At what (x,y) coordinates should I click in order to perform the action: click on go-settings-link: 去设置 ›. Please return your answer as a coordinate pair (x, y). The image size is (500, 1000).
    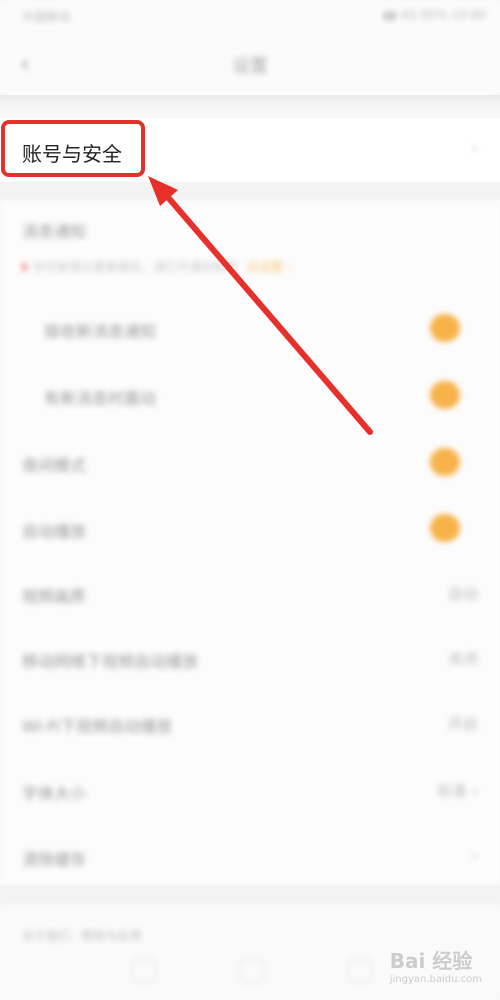
    Looking at the image, I should click on (269, 267).